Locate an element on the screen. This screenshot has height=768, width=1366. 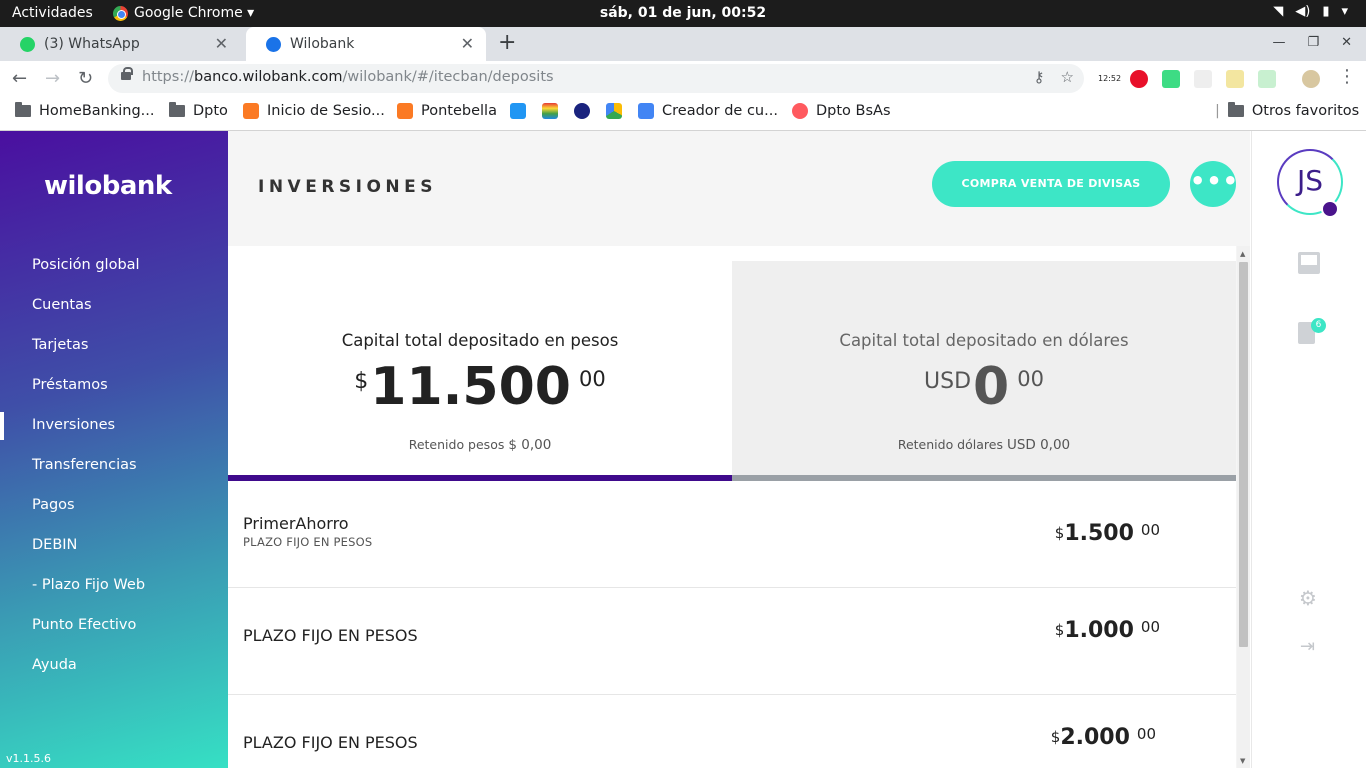
mail-extension-icon is located at coordinates (1267, 79).